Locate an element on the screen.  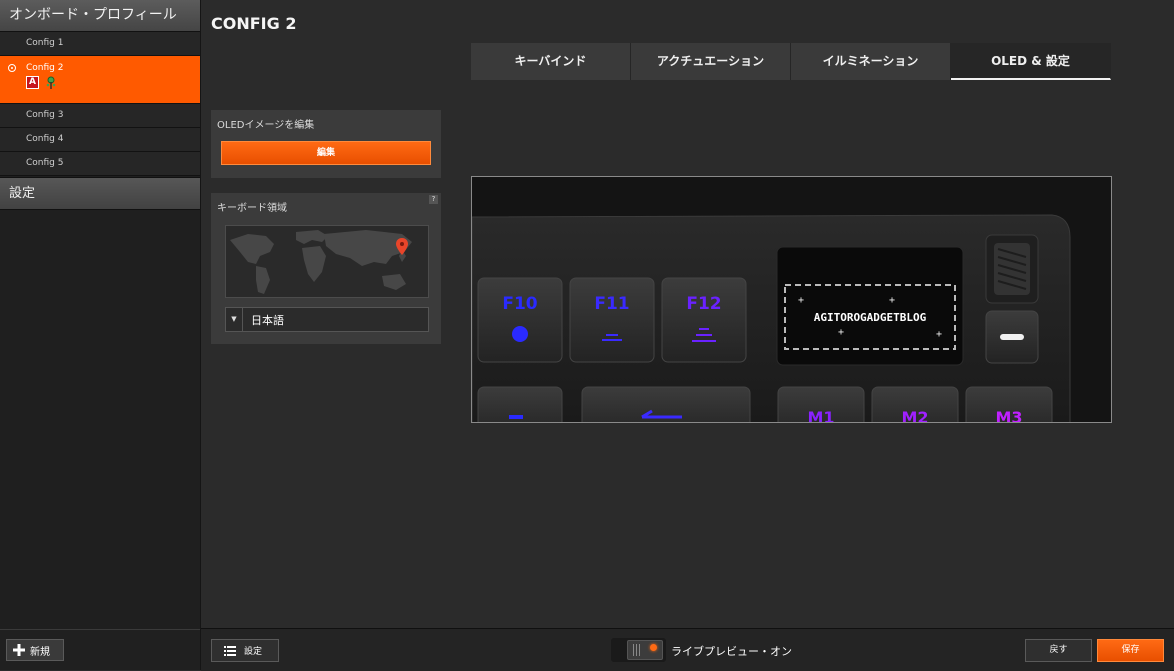
volume-roller is located at coordinates (1012, 269).